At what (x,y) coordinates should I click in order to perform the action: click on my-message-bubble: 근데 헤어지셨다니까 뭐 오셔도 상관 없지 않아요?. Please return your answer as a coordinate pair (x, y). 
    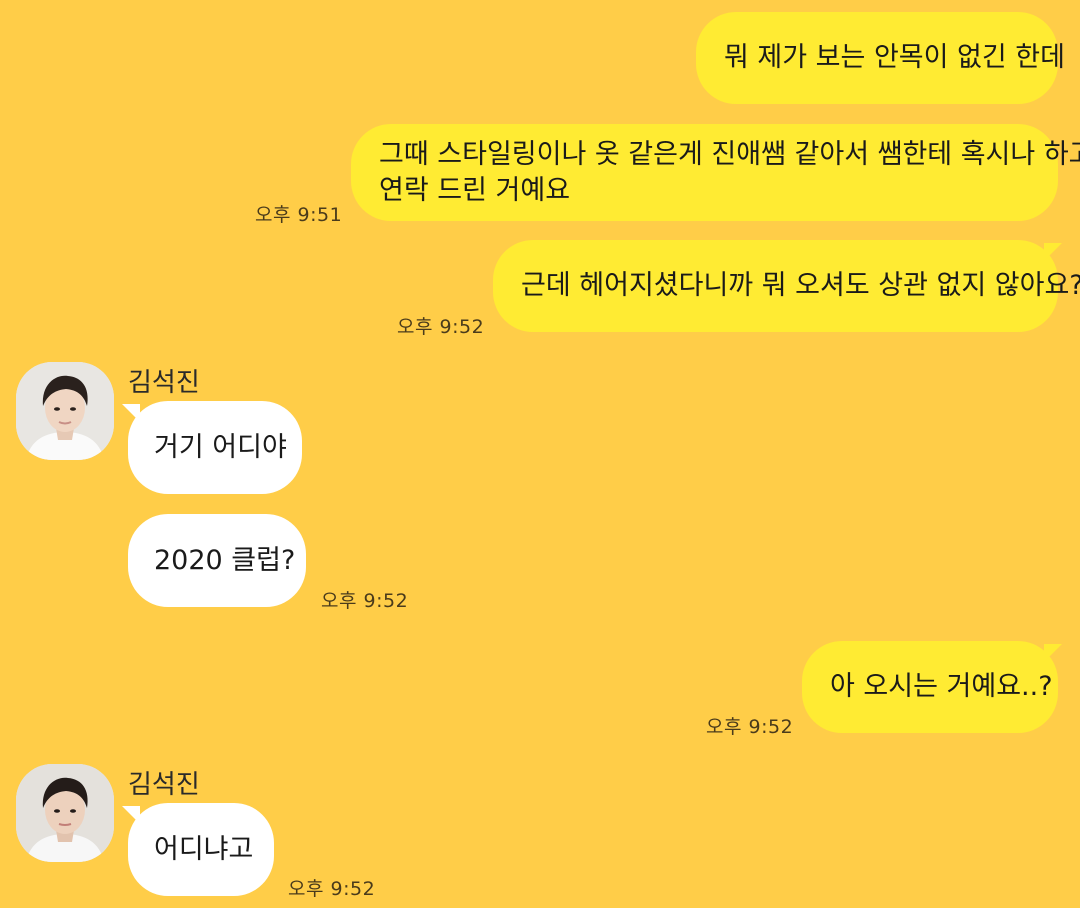
    Looking at the image, I should click on (786, 286).